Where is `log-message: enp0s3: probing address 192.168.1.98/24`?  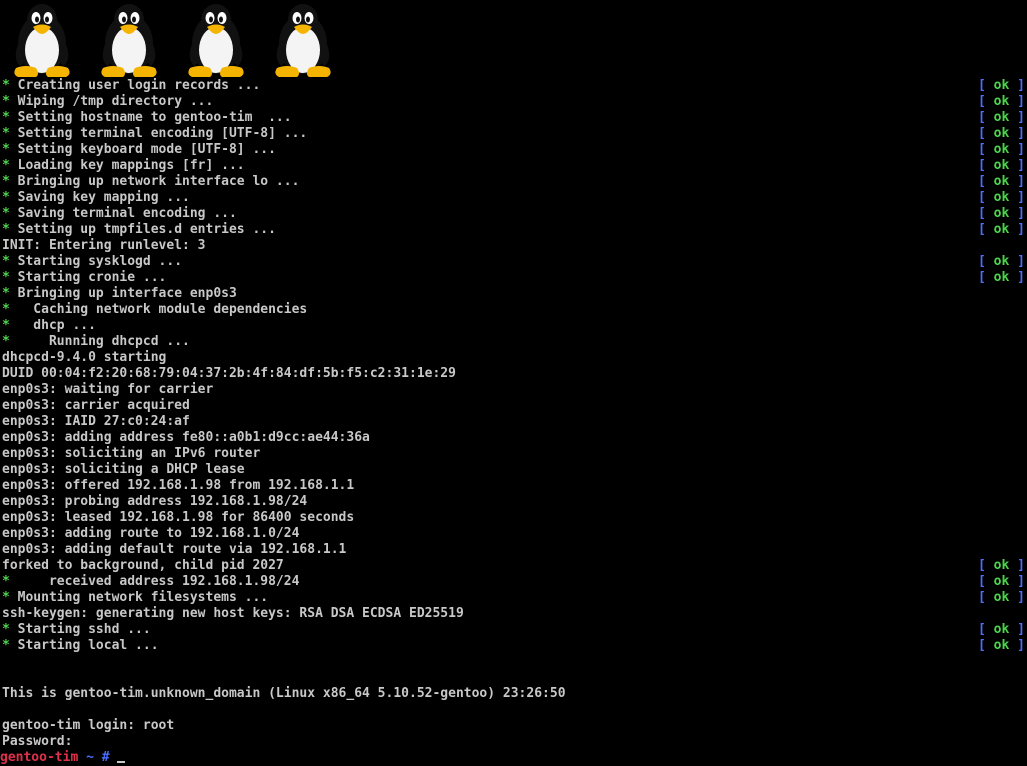
log-message: enp0s3: probing address 192.168.1.98/24 is located at coordinates (155, 501).